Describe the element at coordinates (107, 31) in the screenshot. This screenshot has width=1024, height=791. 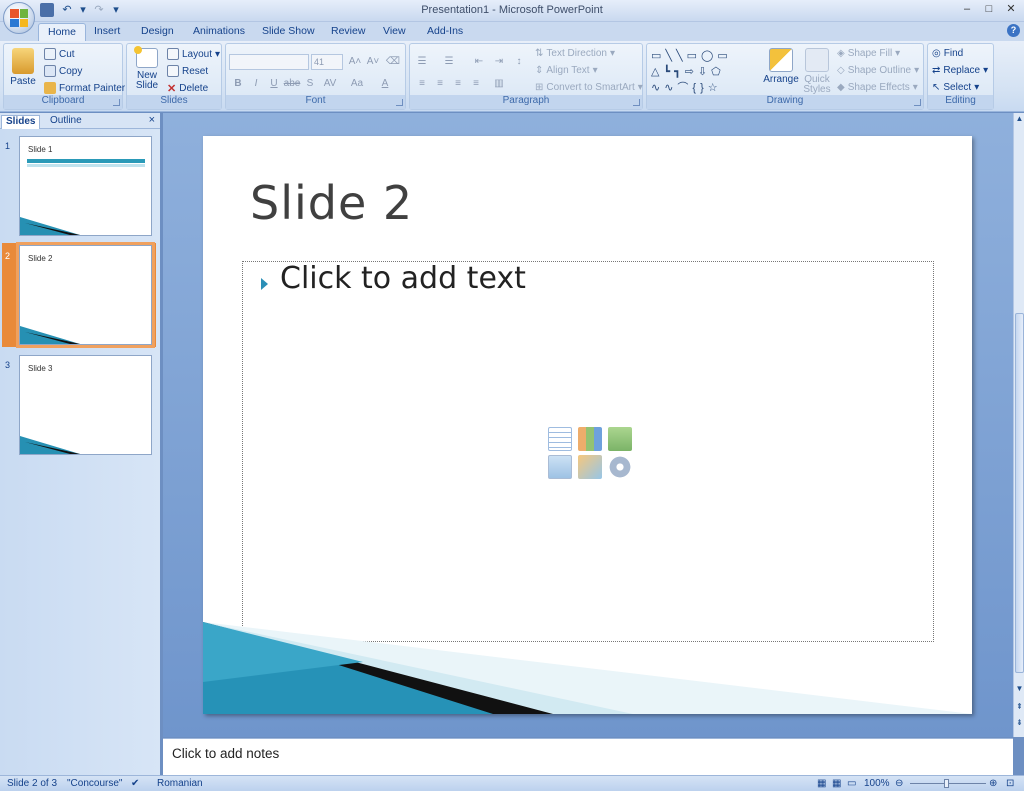
I see `tab-insert: Insert` at that location.